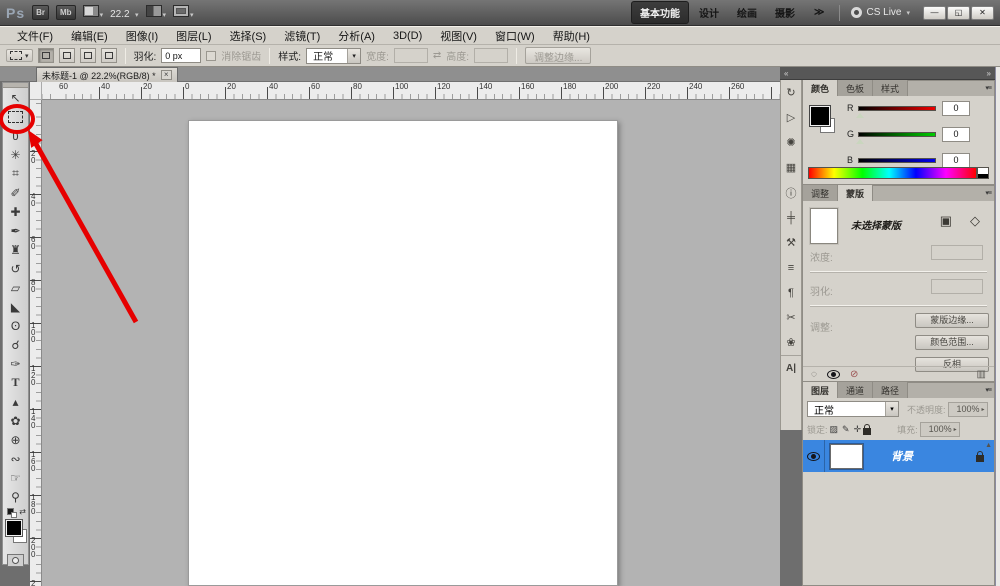  I want to click on green-value-input: 0, so click(956, 134).